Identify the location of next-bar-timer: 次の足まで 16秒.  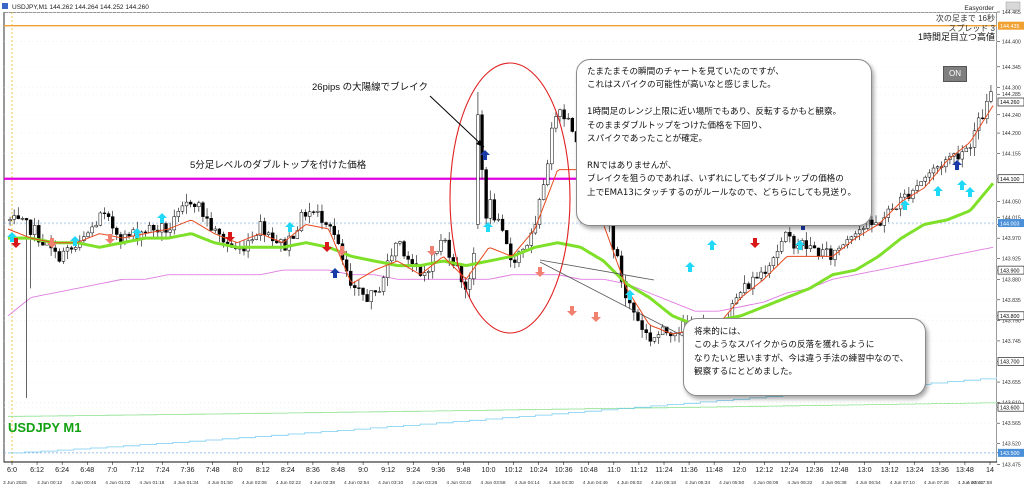
(965, 18).